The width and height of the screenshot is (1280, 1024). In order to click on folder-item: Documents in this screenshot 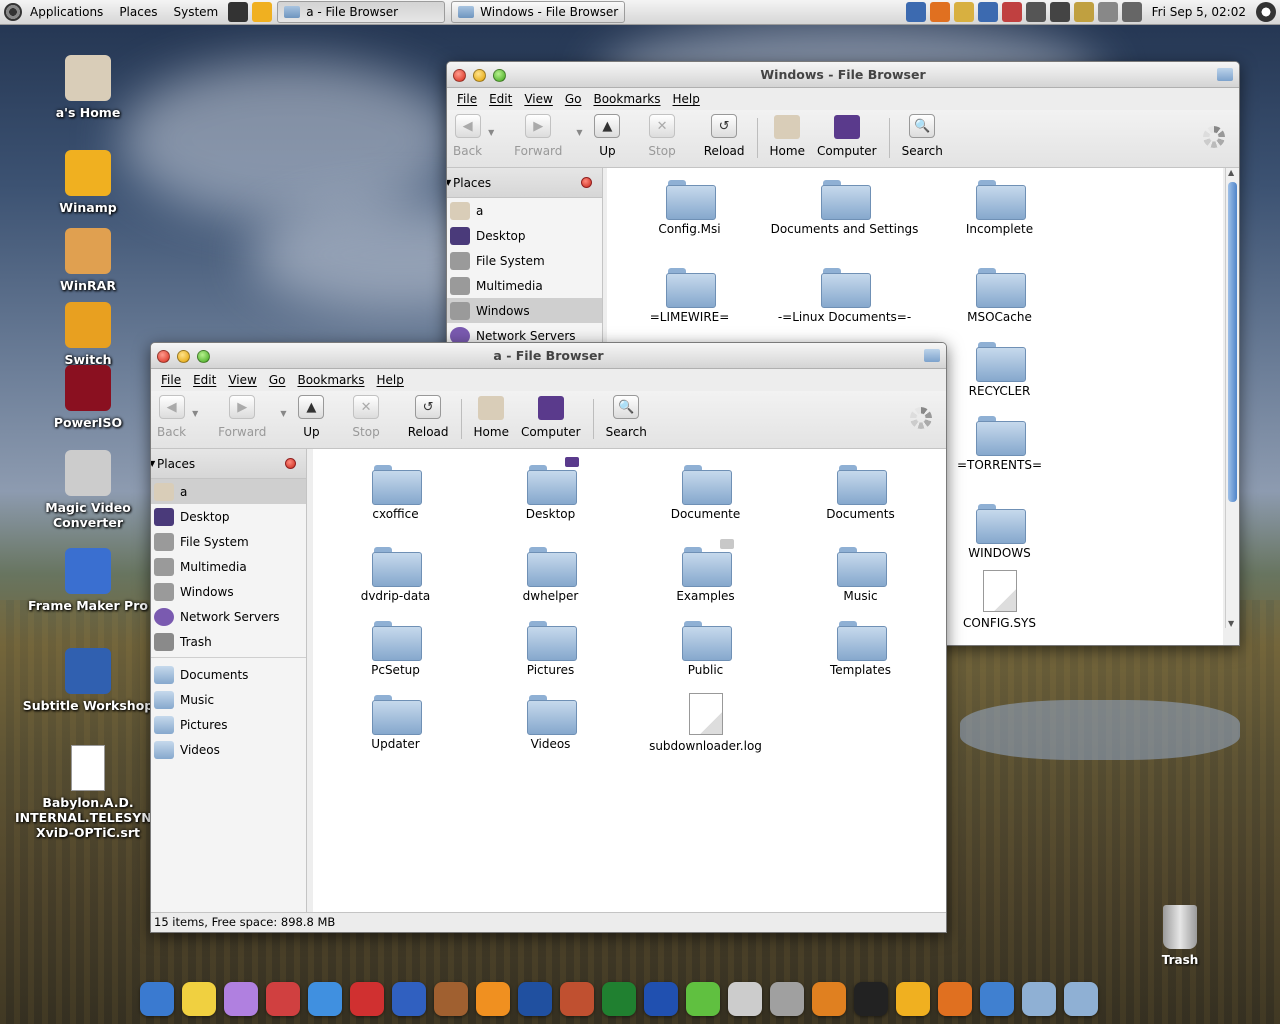, I will do `click(860, 492)`.